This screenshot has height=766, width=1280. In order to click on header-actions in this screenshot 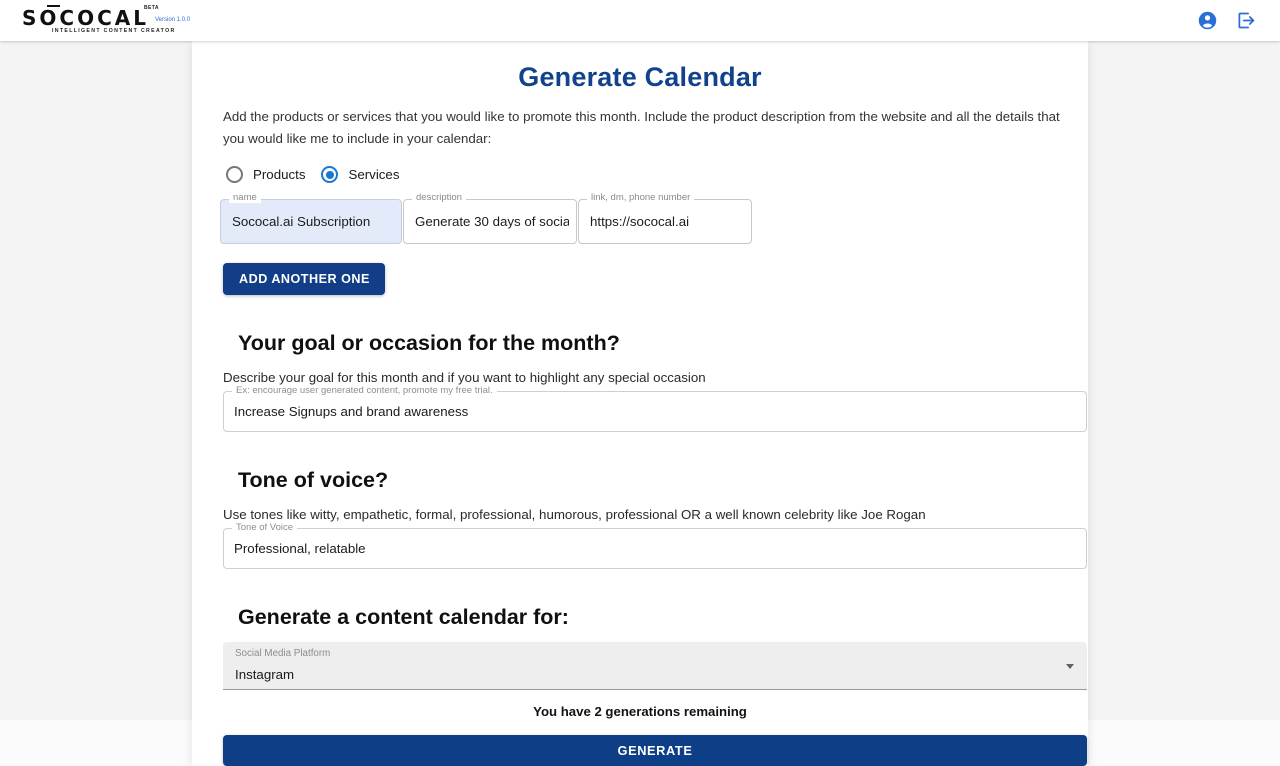, I will do `click(1226, 20)`.